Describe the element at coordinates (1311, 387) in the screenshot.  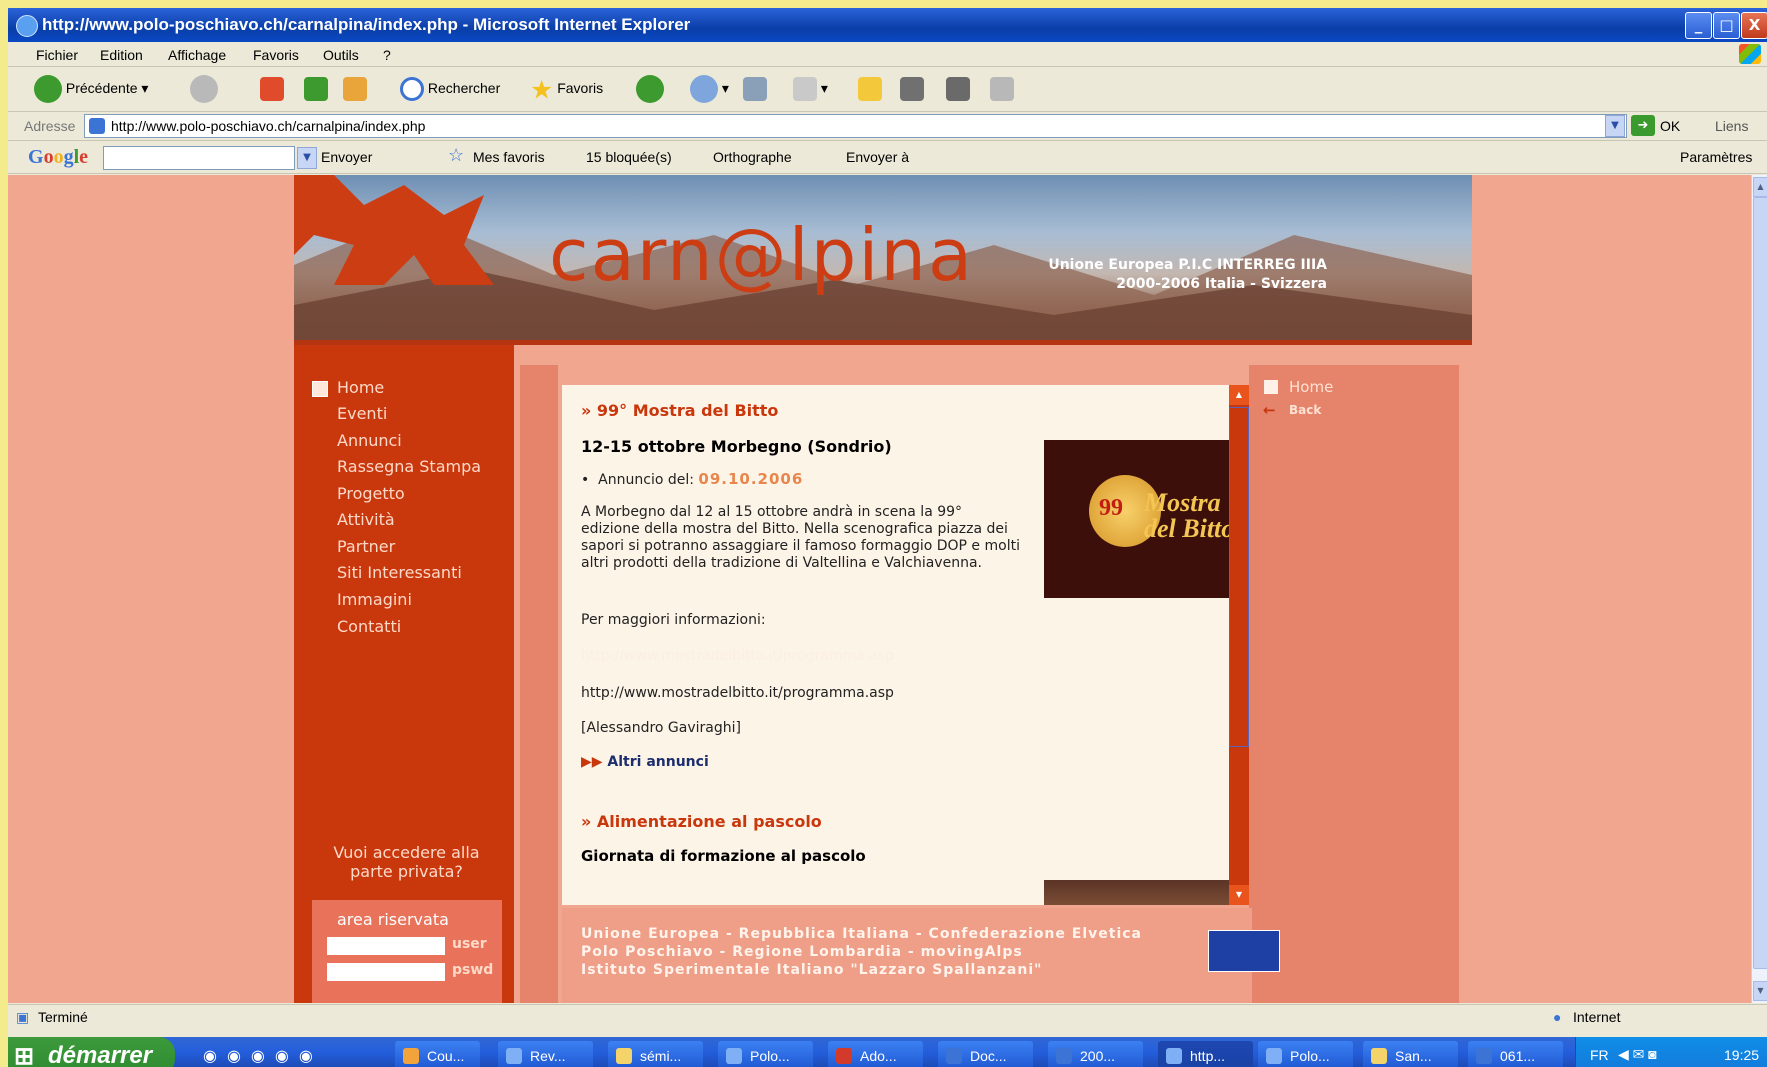
I see `right-nav-home: Home` at that location.